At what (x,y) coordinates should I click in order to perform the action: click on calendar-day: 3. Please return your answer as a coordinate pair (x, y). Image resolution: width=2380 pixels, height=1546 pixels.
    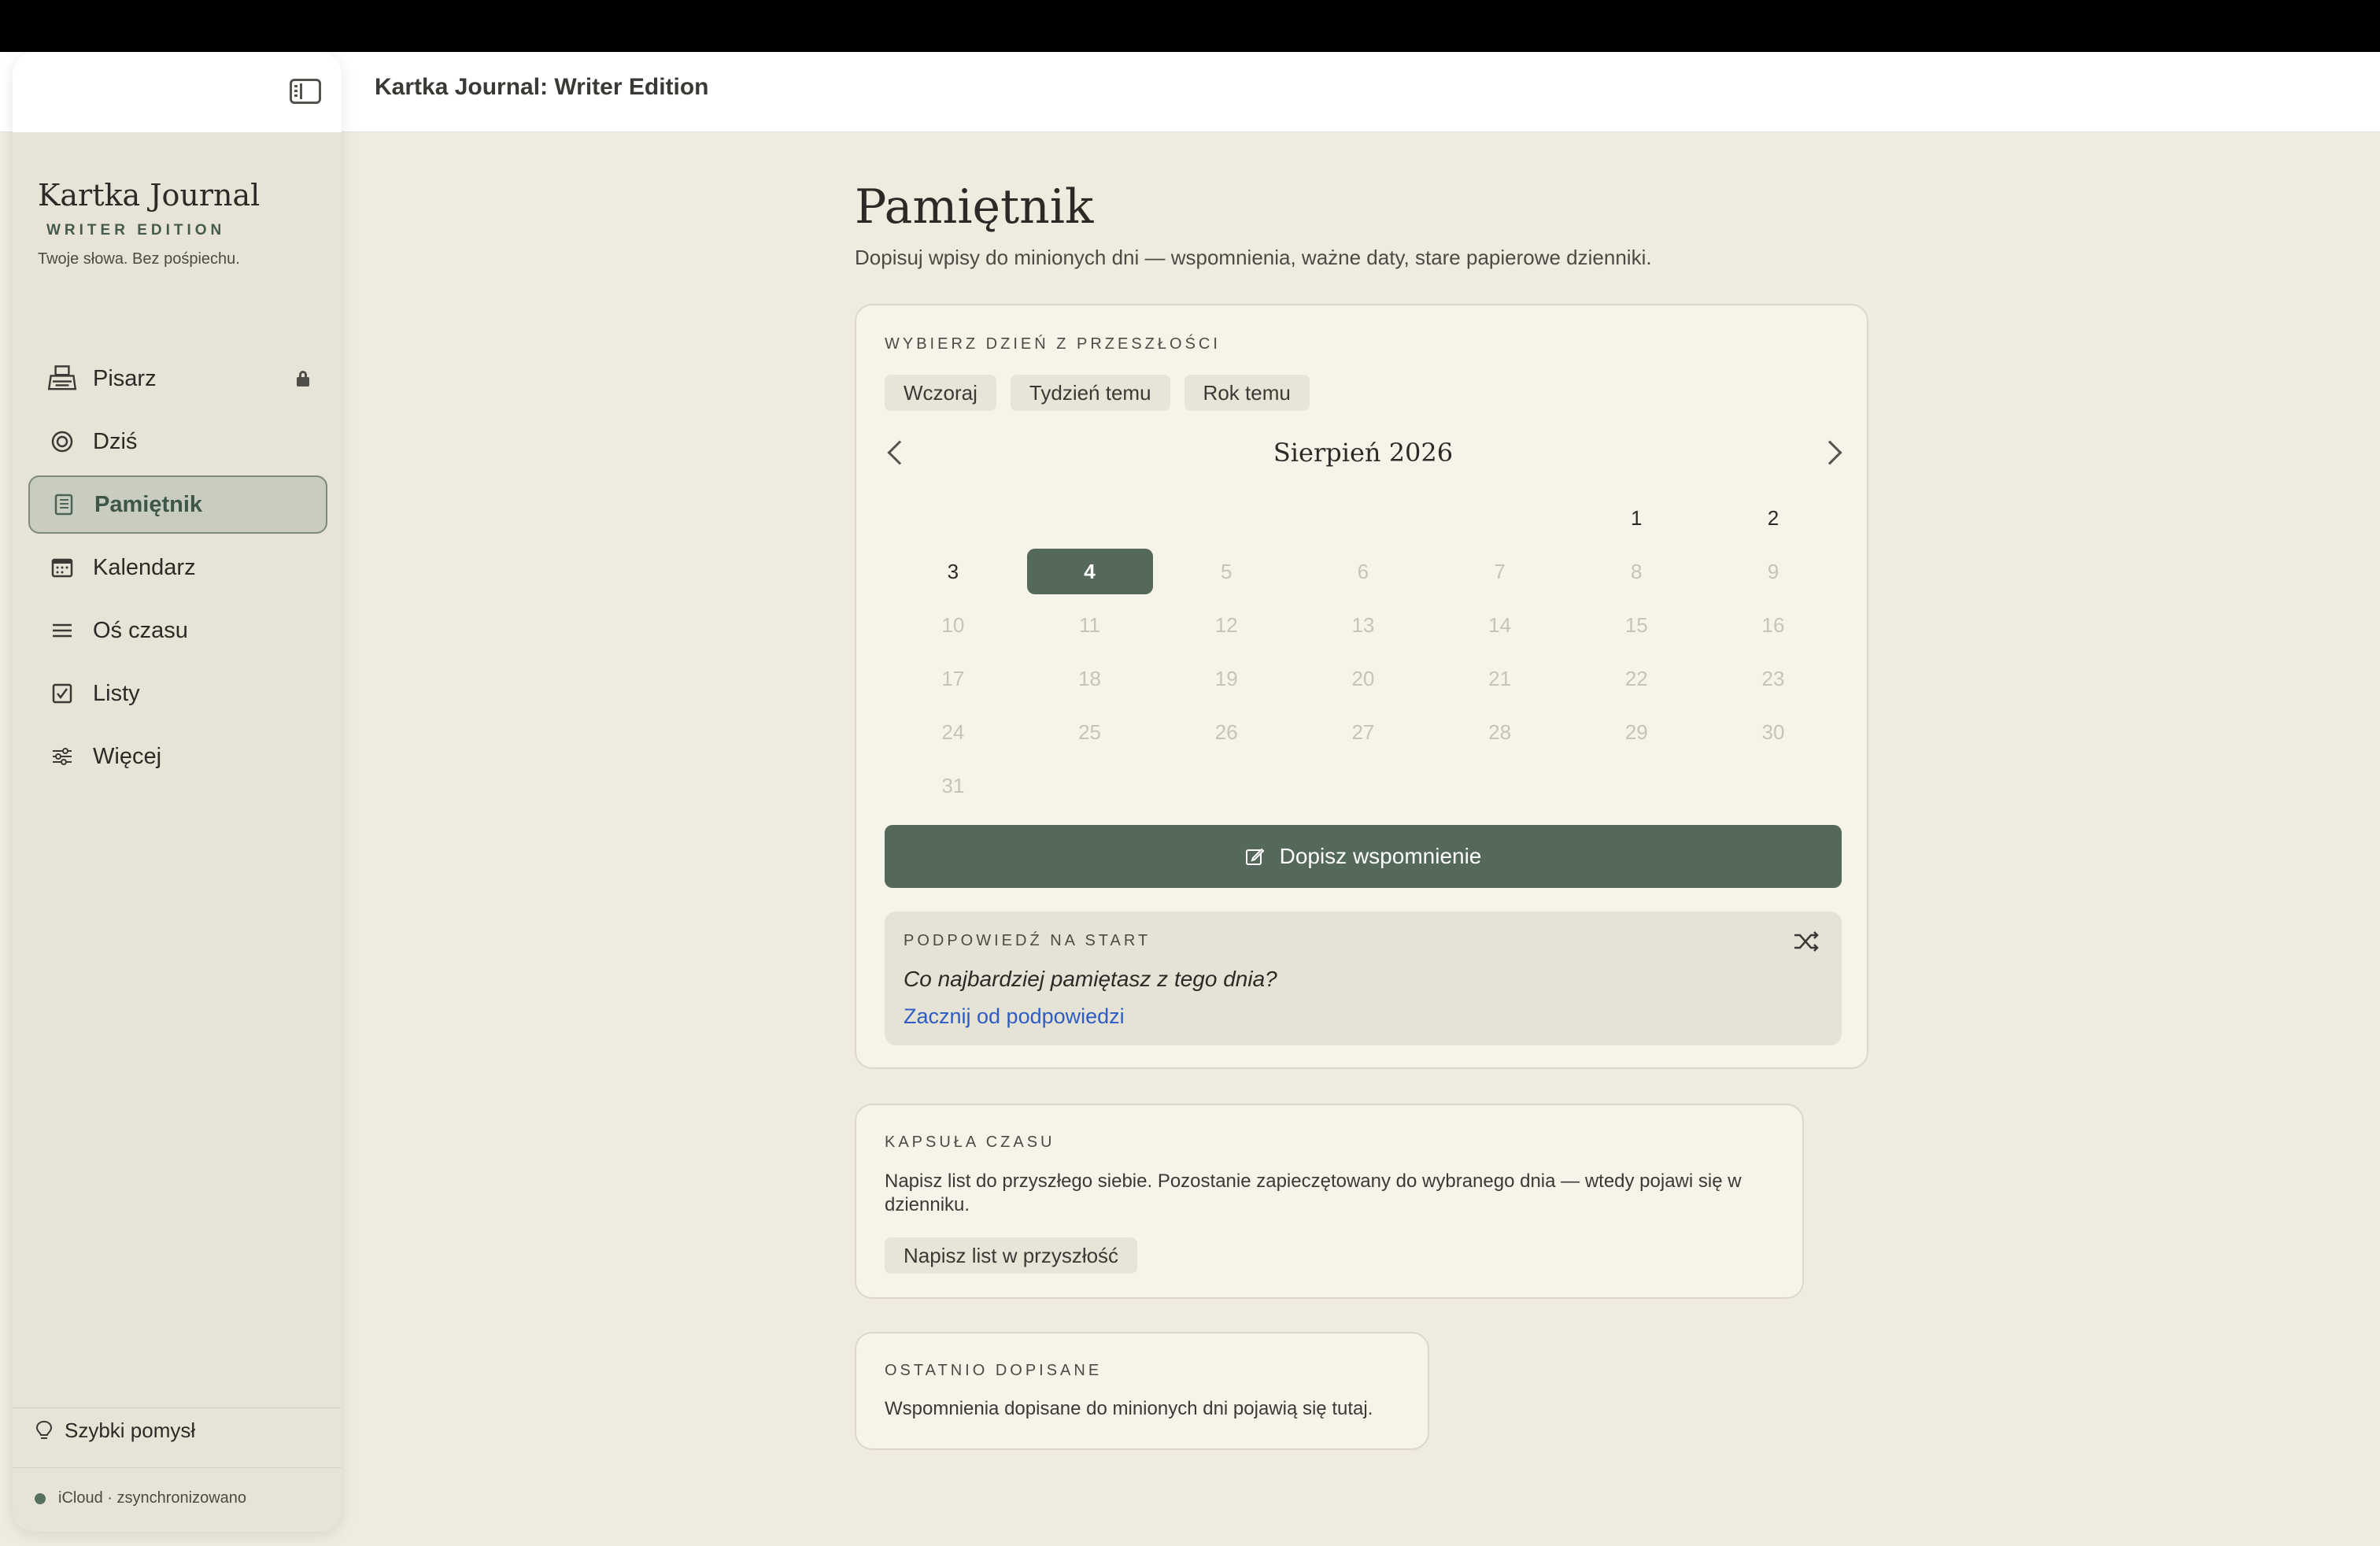
    Looking at the image, I should click on (954, 572).